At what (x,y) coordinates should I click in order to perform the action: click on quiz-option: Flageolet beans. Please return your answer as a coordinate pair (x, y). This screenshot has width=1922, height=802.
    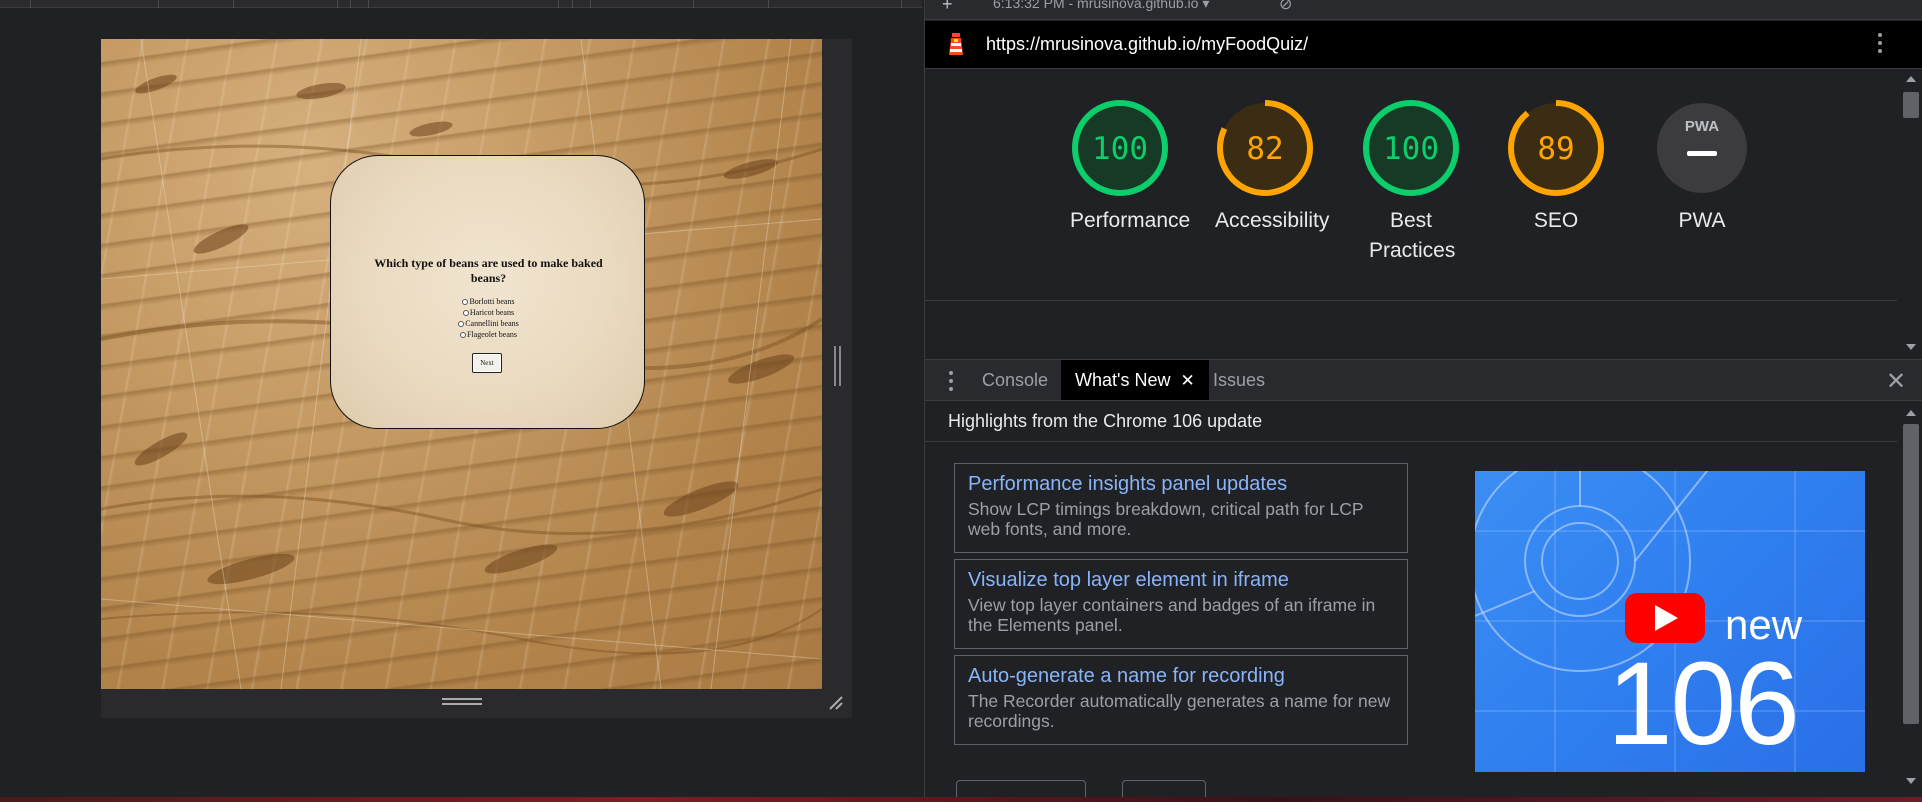
    Looking at the image, I should click on (488, 334).